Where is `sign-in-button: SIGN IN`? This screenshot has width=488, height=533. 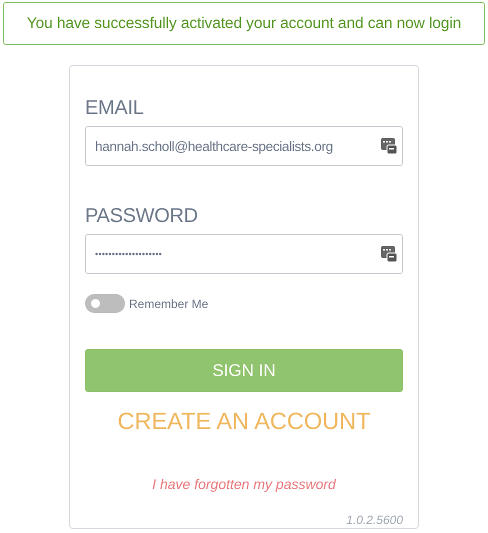
sign-in-button: SIGN IN is located at coordinates (244, 370).